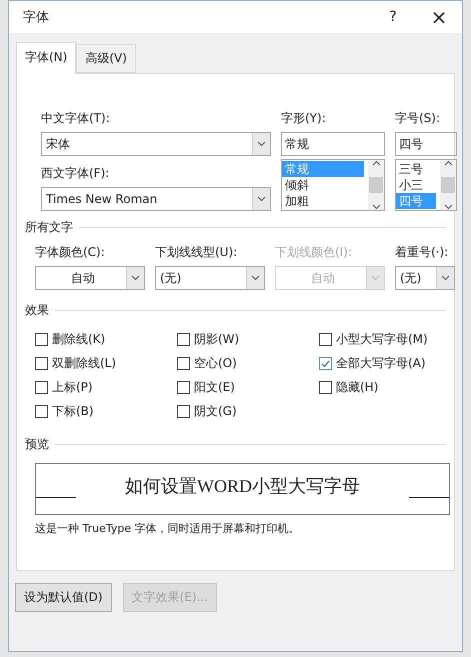  I want to click on checkbox: 阴影(W), so click(248, 339).